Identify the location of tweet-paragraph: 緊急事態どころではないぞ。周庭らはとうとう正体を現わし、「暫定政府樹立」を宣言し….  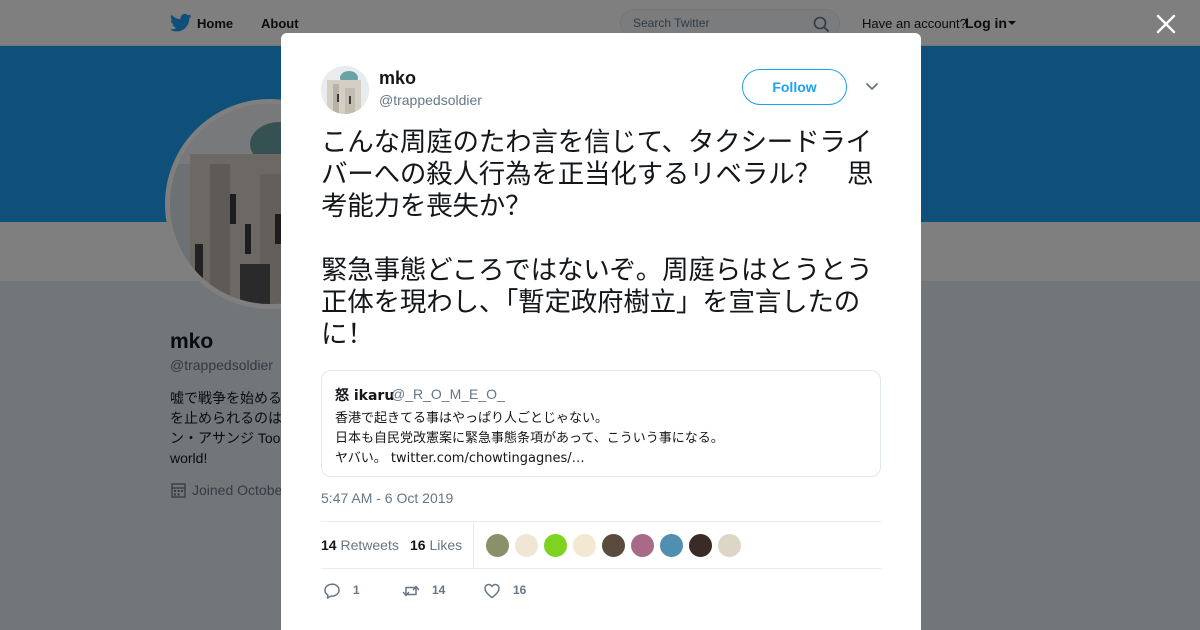
(597, 302).